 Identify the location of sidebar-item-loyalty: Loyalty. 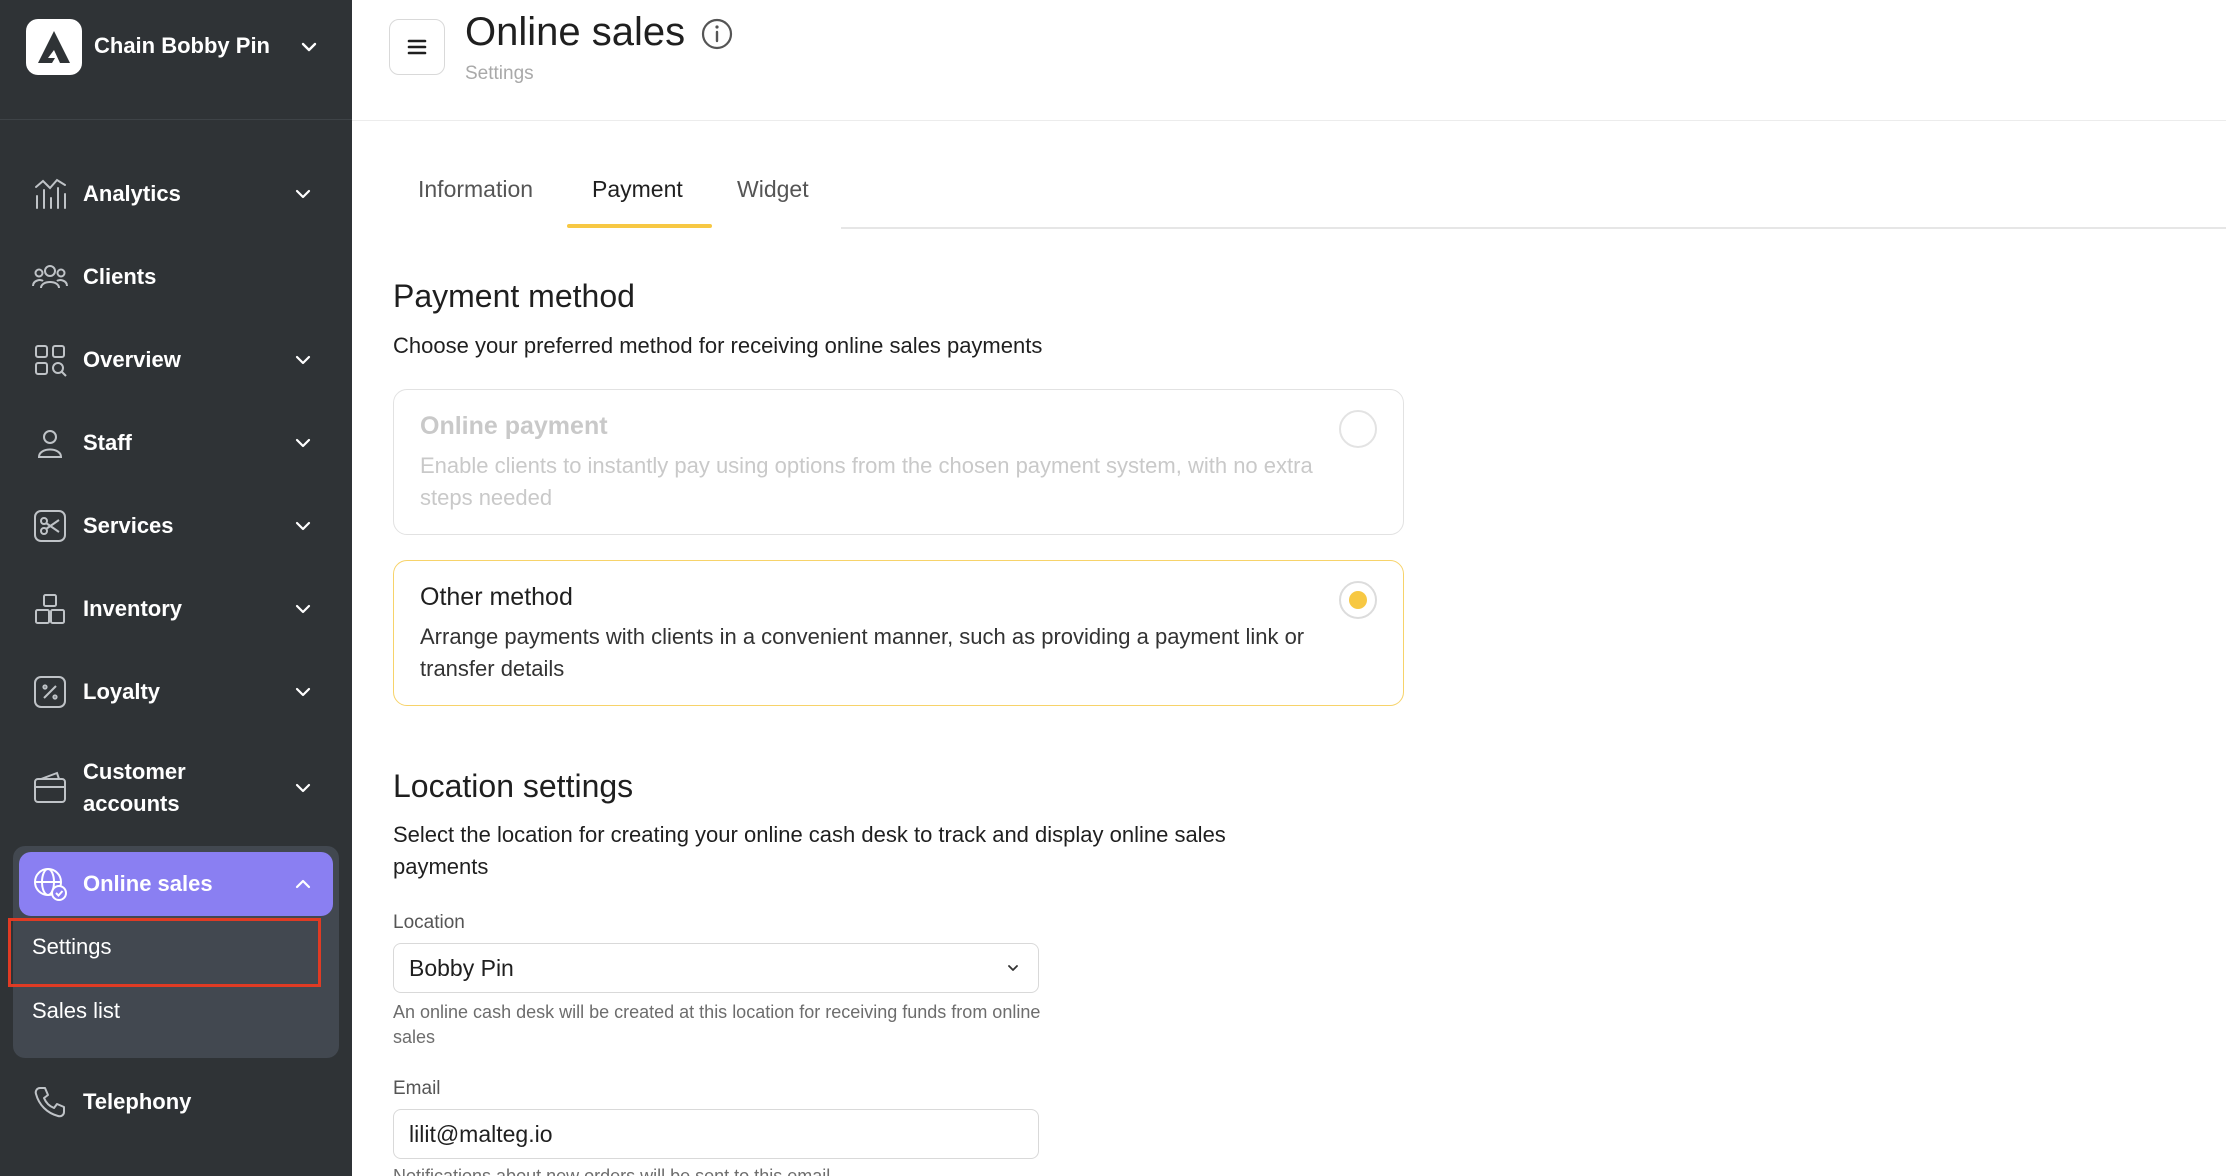
(176, 692).